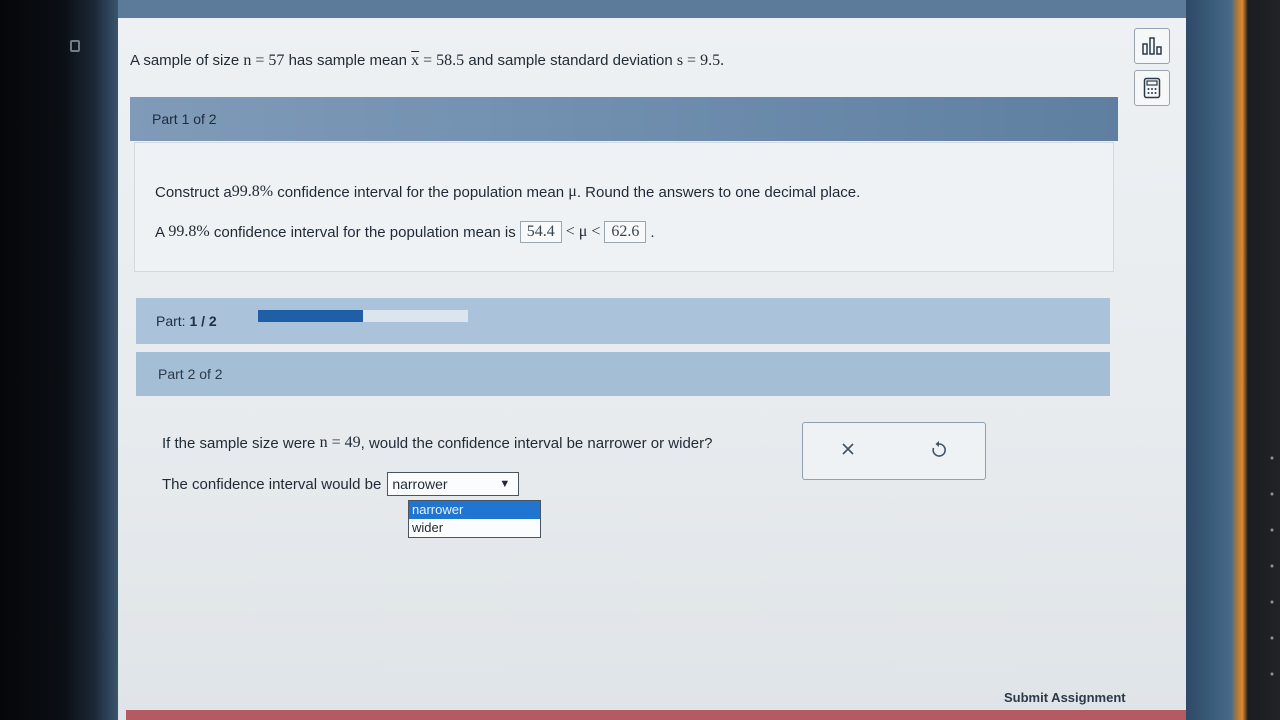 This screenshot has height=720, width=1280. Describe the element at coordinates (625, 232) in the screenshot. I see `upper-bound-input: 62.6` at that location.